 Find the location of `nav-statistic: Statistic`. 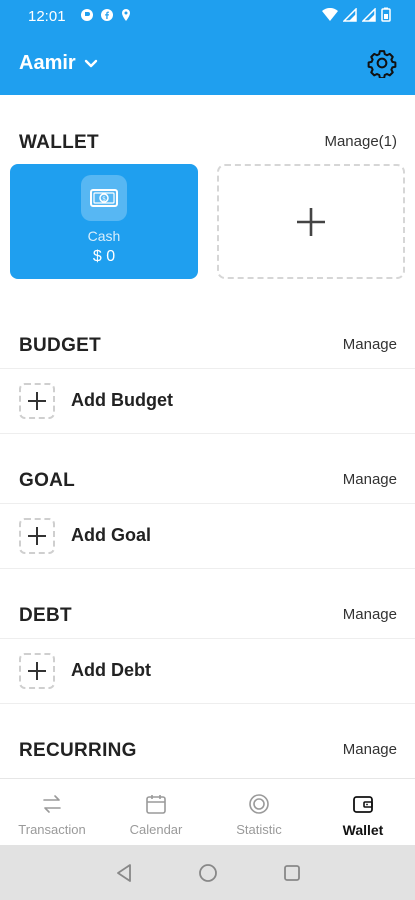

nav-statistic: Statistic is located at coordinates (259, 812).